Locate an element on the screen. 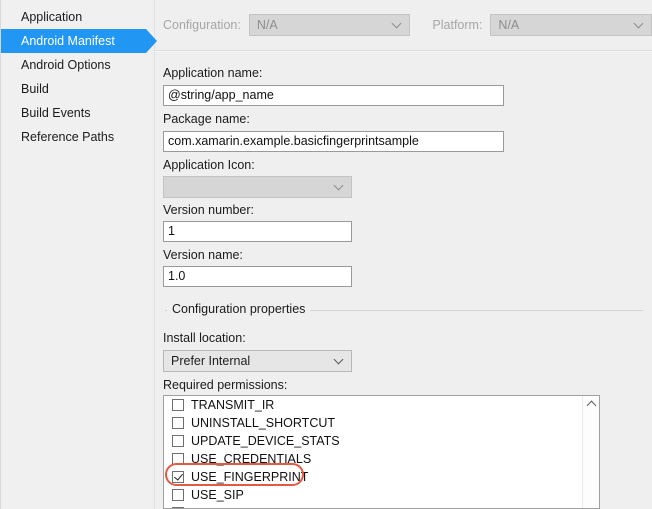 Image resolution: width=652 pixels, height=509 pixels. version-number-input: 1 is located at coordinates (257, 231).